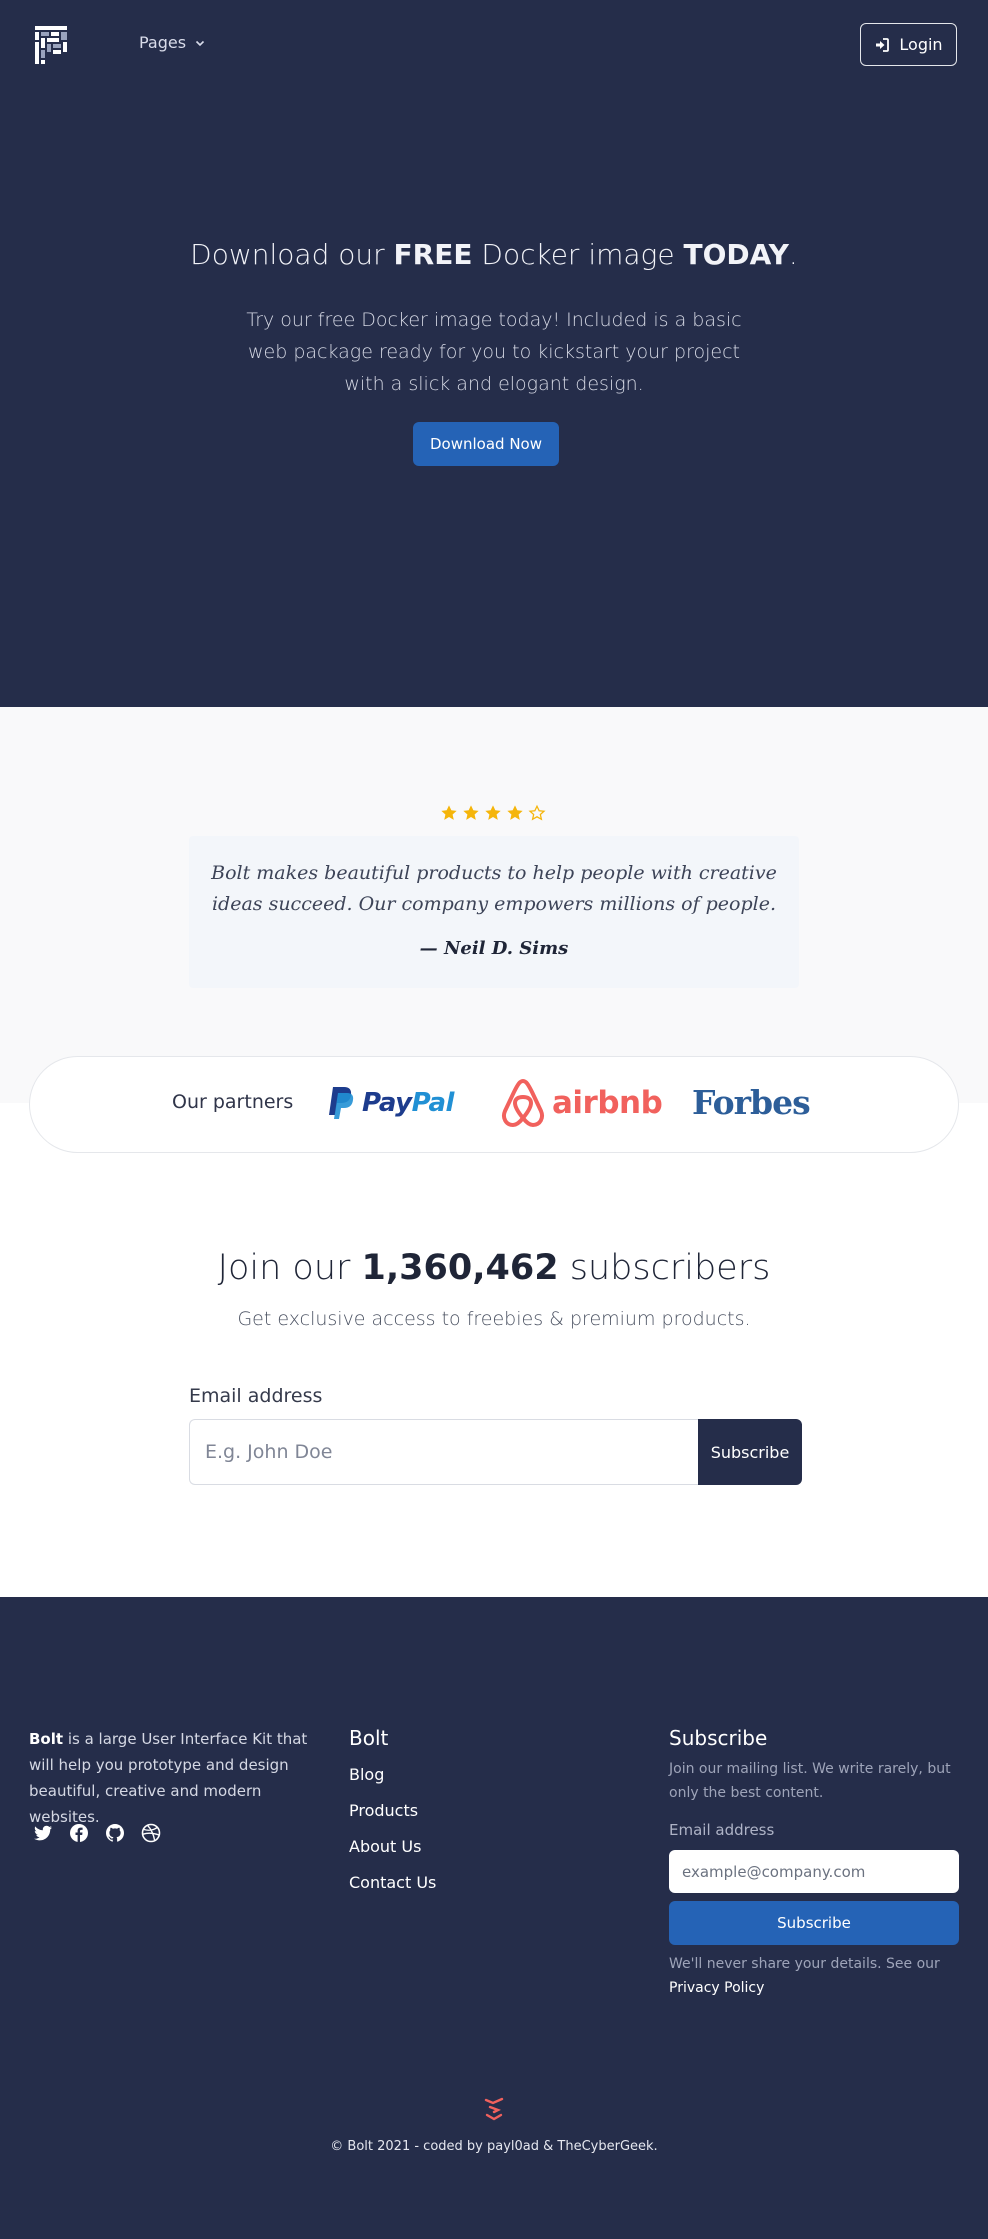 This screenshot has height=2239, width=988. Describe the element at coordinates (494, 2109) in the screenshot. I see `bolt-footer-logo-icon` at that location.